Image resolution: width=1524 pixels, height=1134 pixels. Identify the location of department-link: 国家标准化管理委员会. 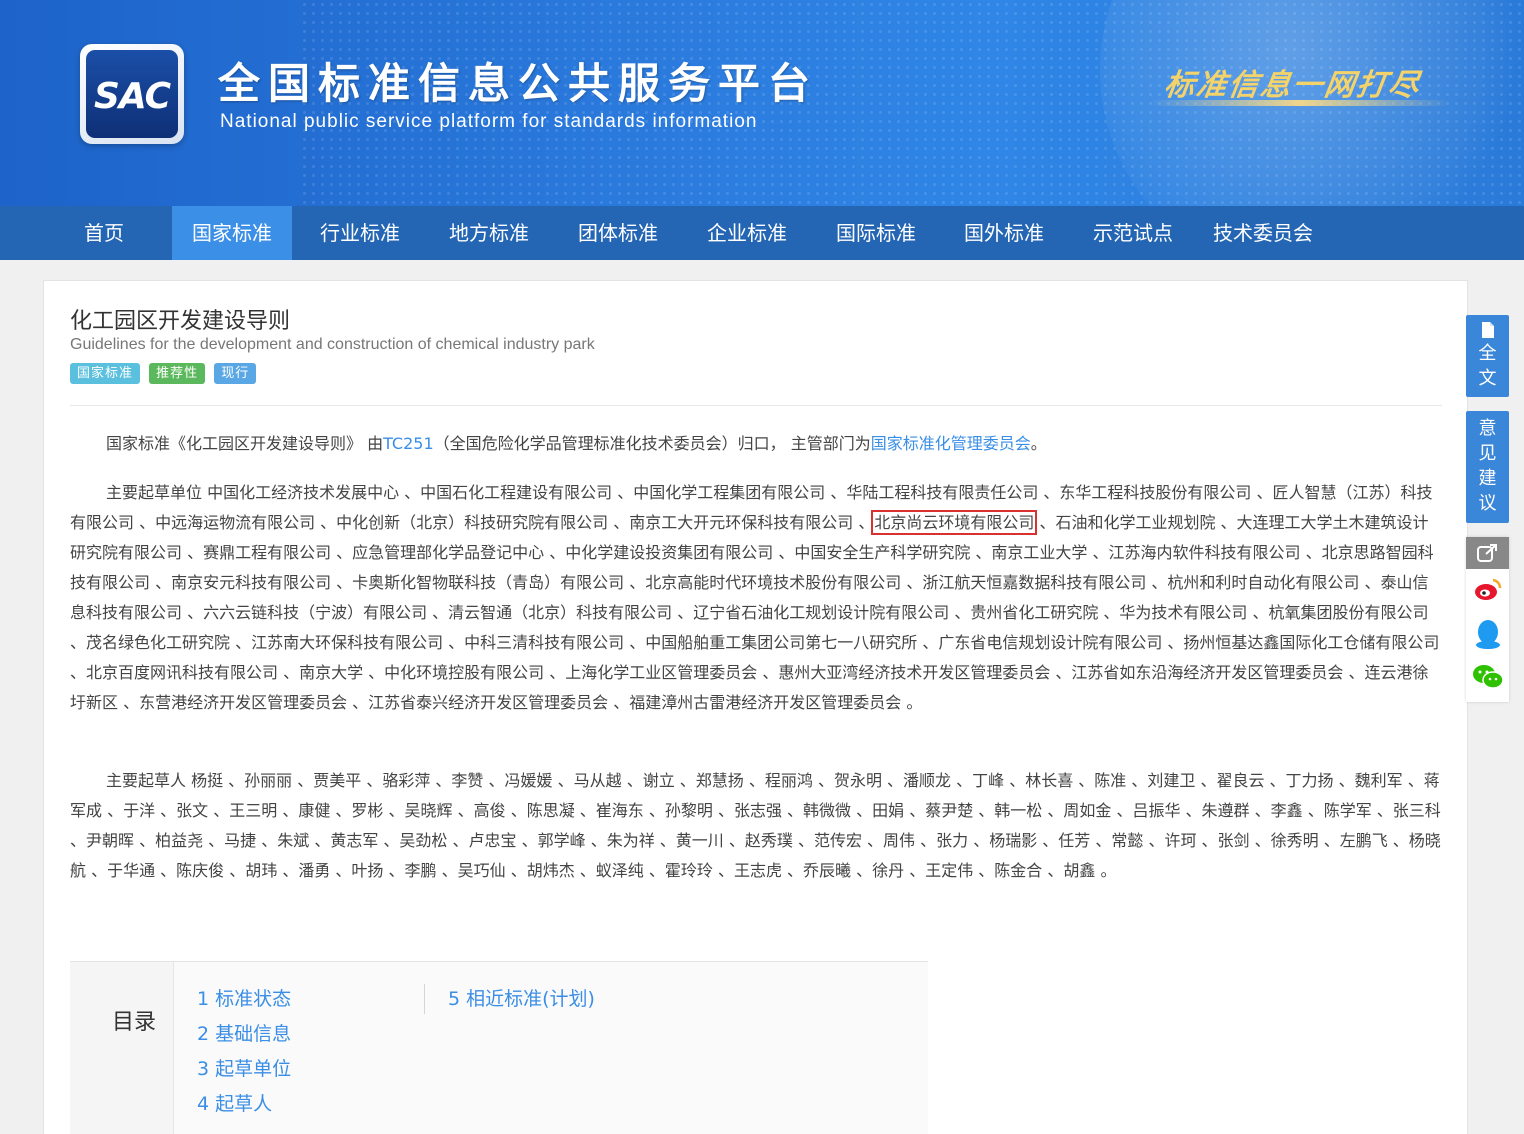
(951, 443).